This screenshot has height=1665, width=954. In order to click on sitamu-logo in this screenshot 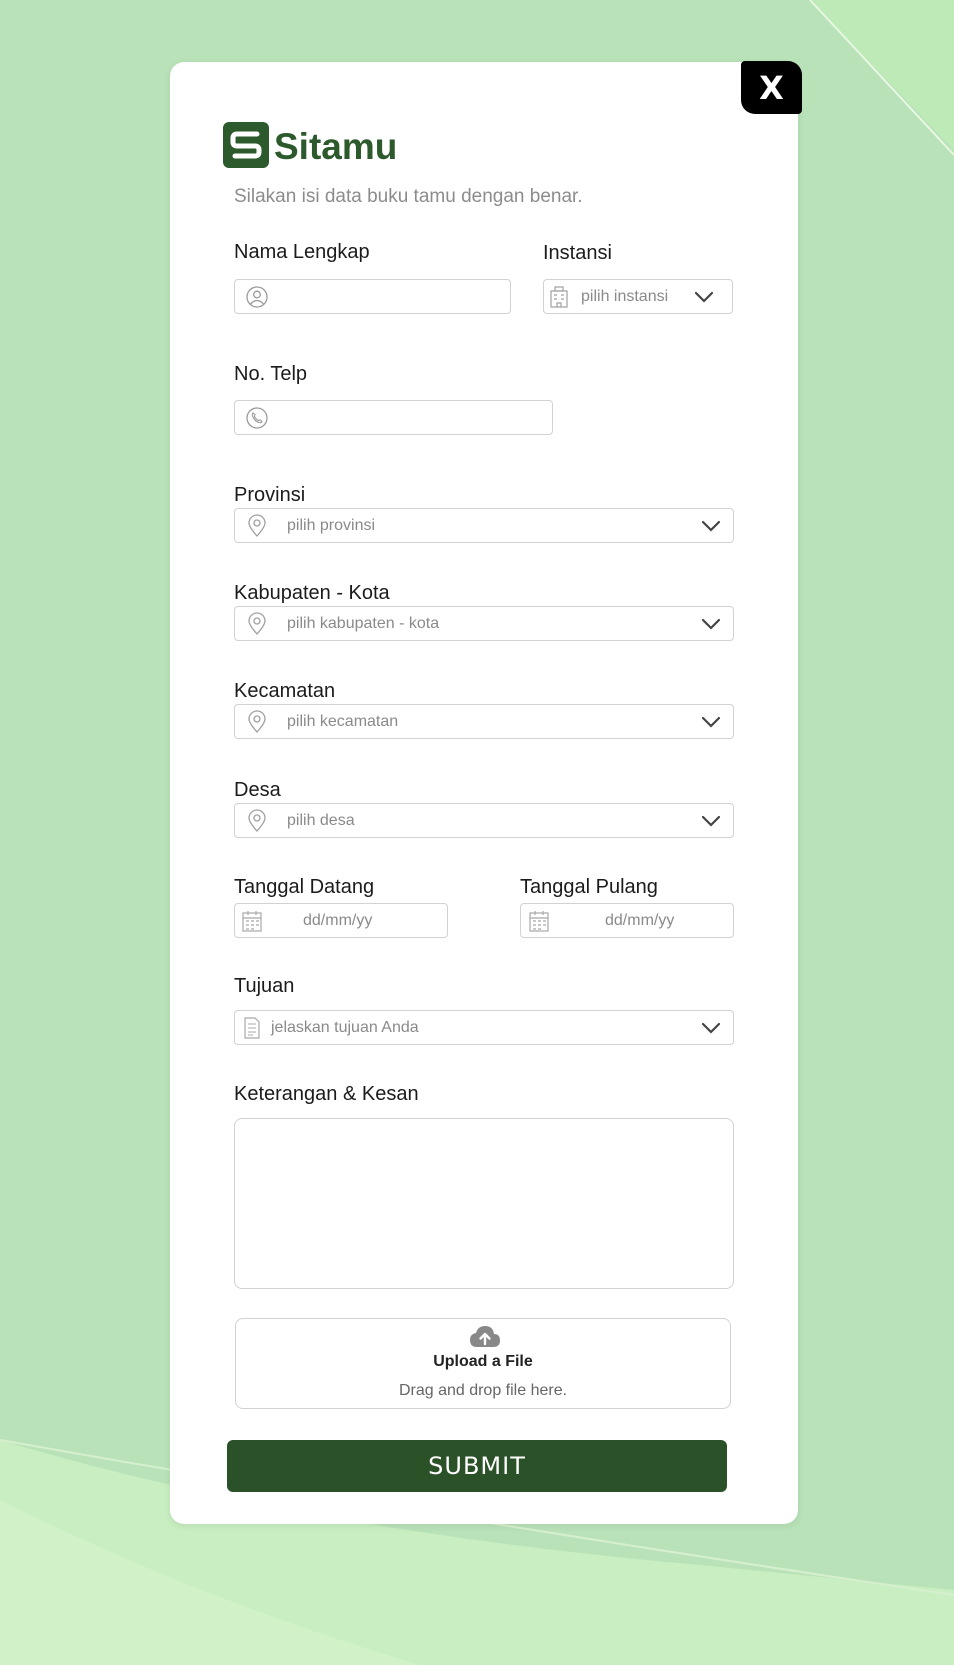, I will do `click(246, 145)`.